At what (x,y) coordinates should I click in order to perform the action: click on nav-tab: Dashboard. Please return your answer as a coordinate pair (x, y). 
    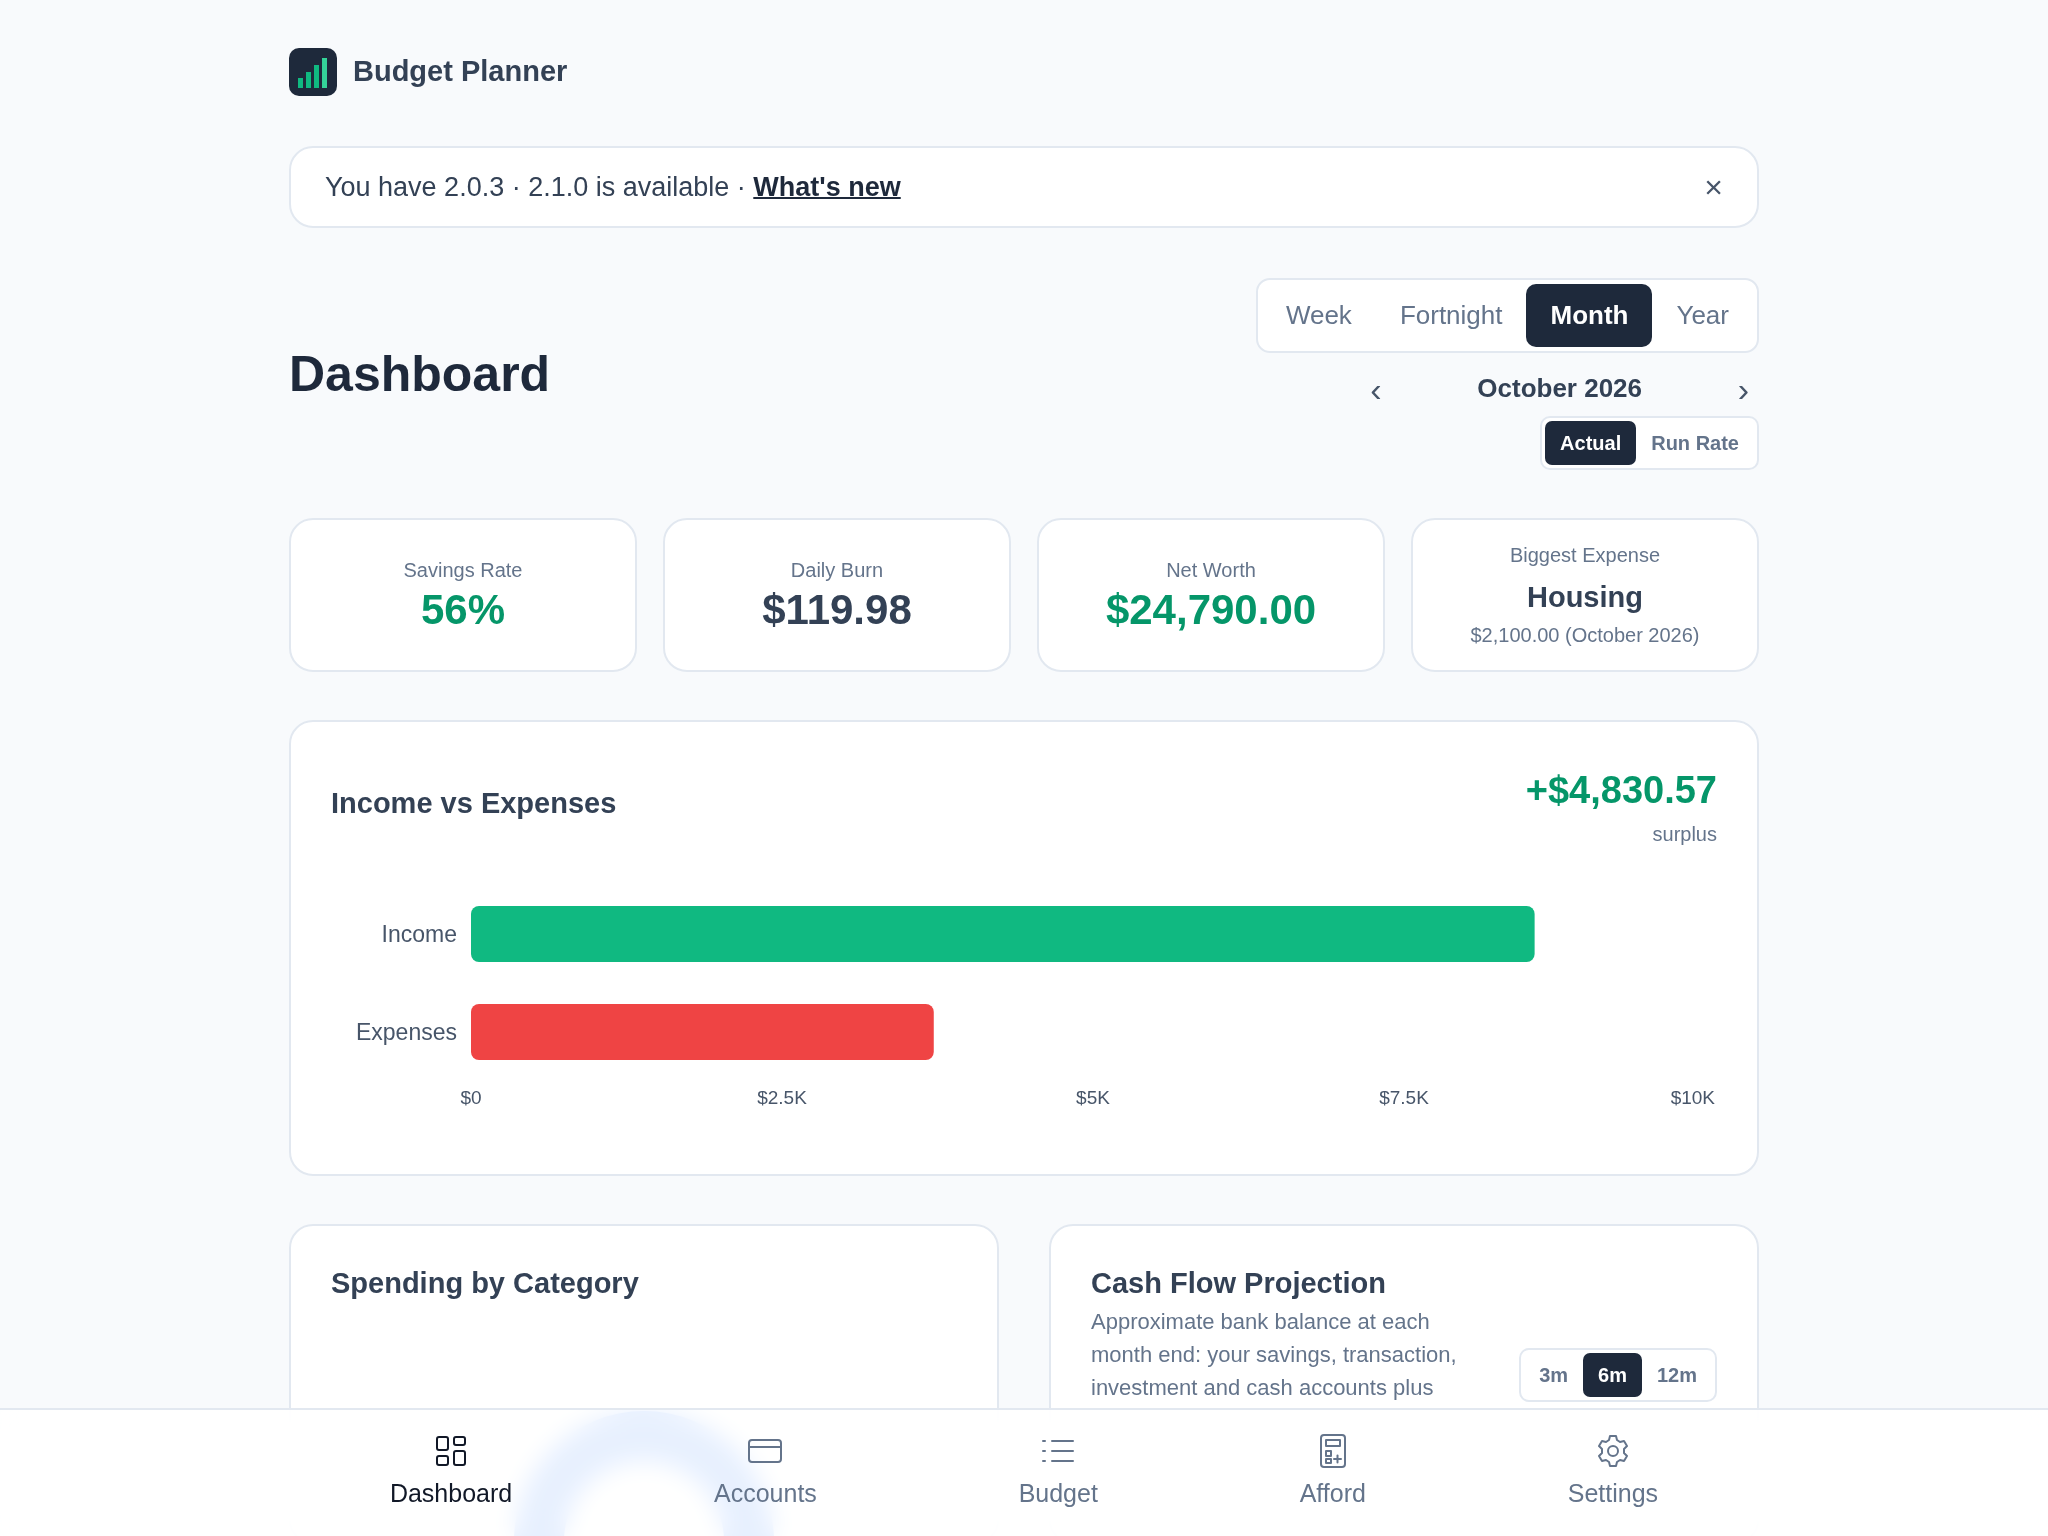
    Looking at the image, I should click on (451, 1473).